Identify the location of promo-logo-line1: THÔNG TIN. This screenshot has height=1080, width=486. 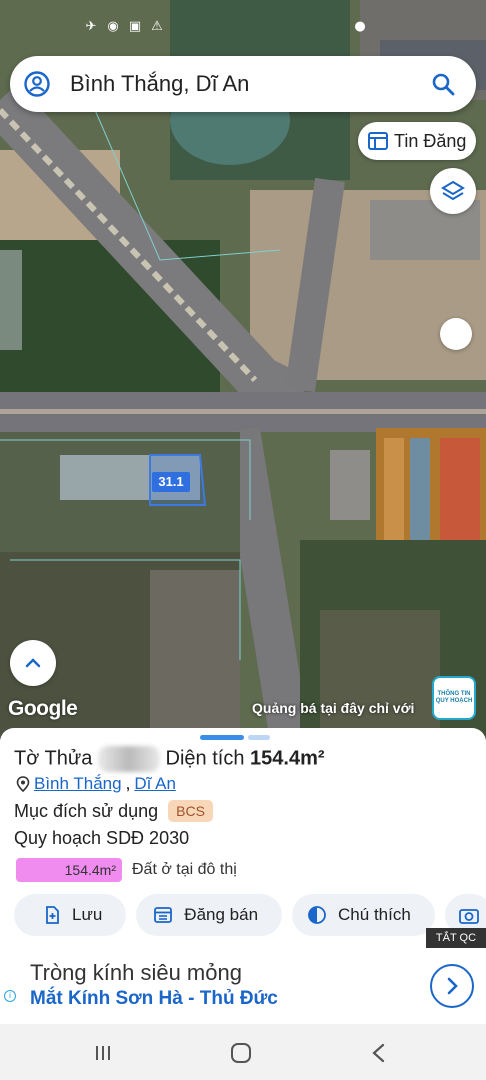
(454, 694).